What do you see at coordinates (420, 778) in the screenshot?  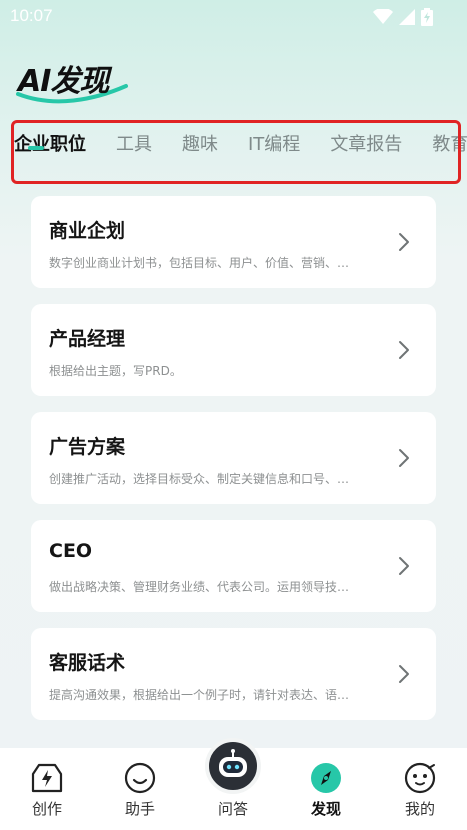 I see `profile-face-icon` at bounding box center [420, 778].